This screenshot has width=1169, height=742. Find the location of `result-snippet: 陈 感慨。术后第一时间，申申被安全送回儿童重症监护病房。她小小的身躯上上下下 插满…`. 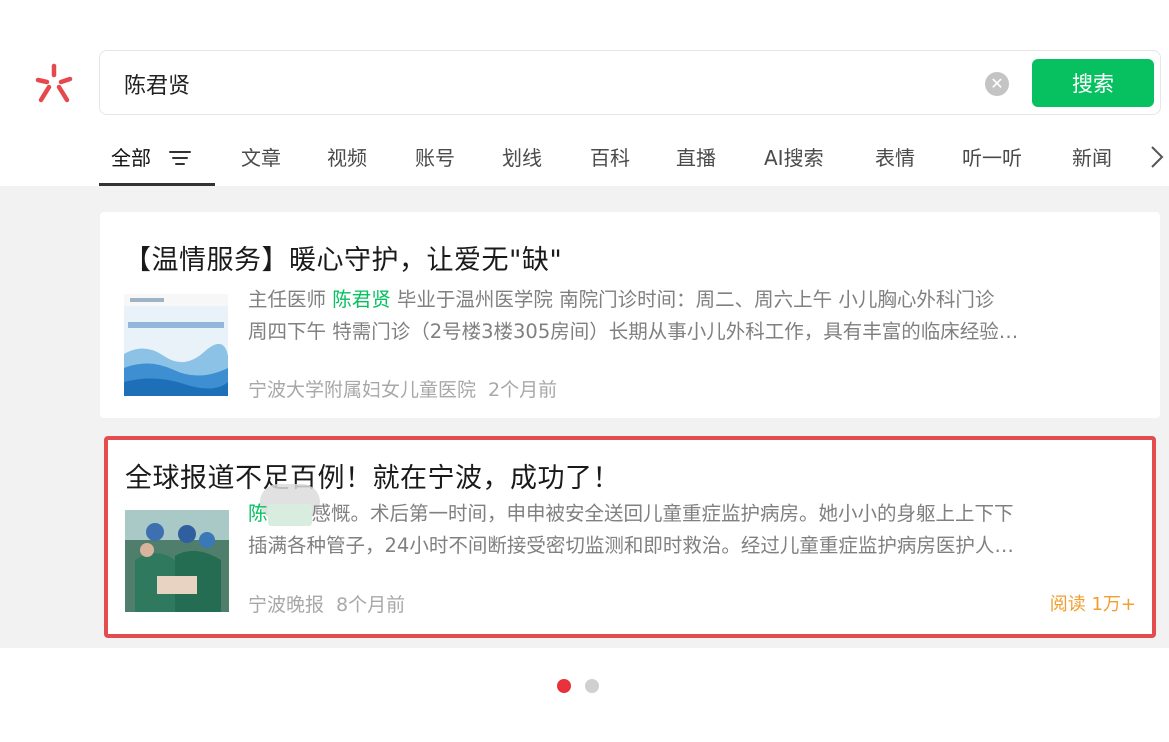

result-snippet: 陈 感慨。术后第一时间，申申被安全送回儿童重症监护病房。她小小的身躯上上下下 插满… is located at coordinates (690, 530).